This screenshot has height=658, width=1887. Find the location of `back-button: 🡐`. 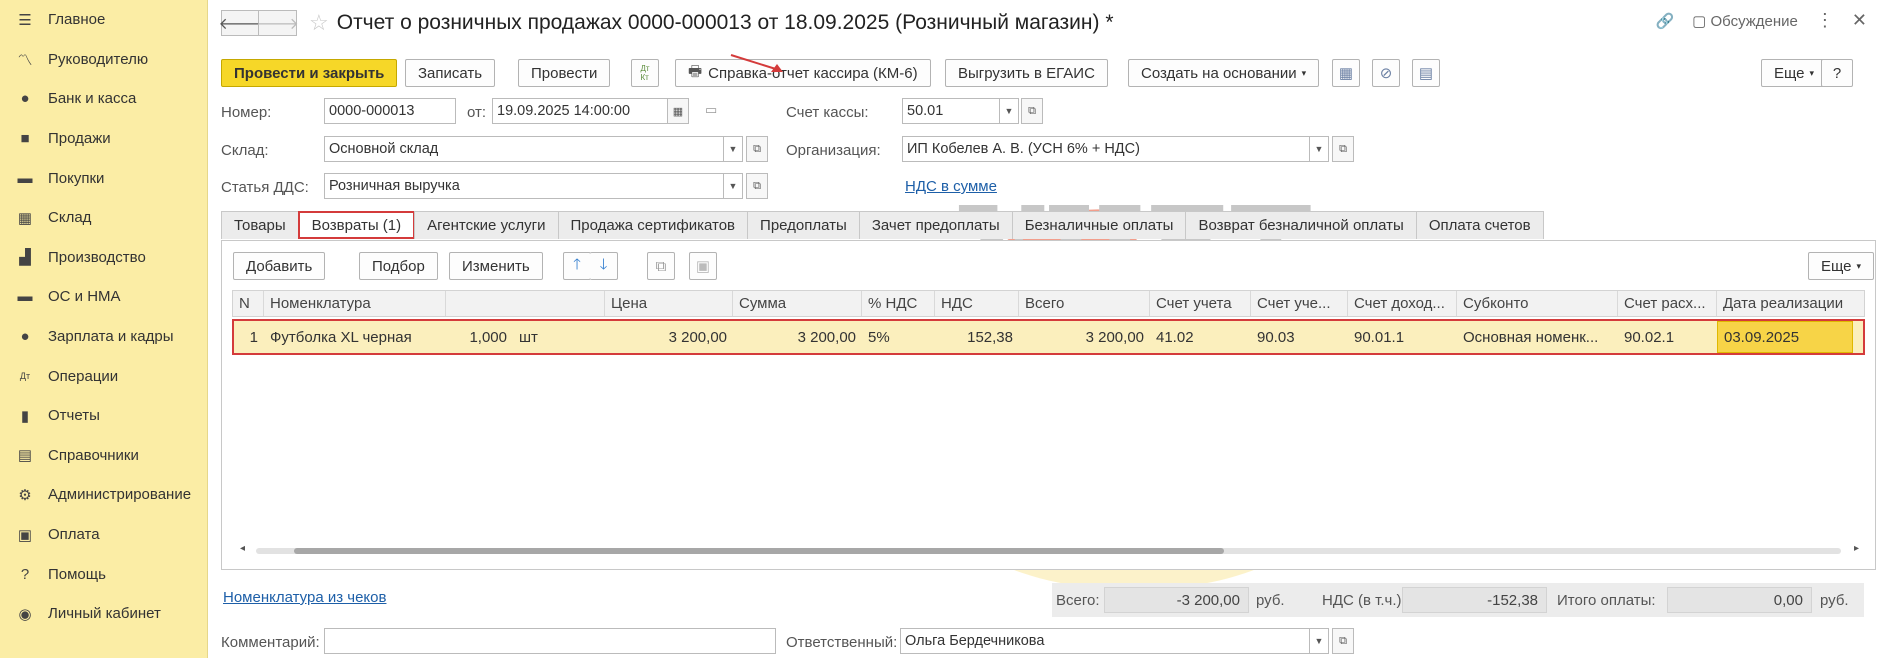

back-button: 🡐 is located at coordinates (240, 23).